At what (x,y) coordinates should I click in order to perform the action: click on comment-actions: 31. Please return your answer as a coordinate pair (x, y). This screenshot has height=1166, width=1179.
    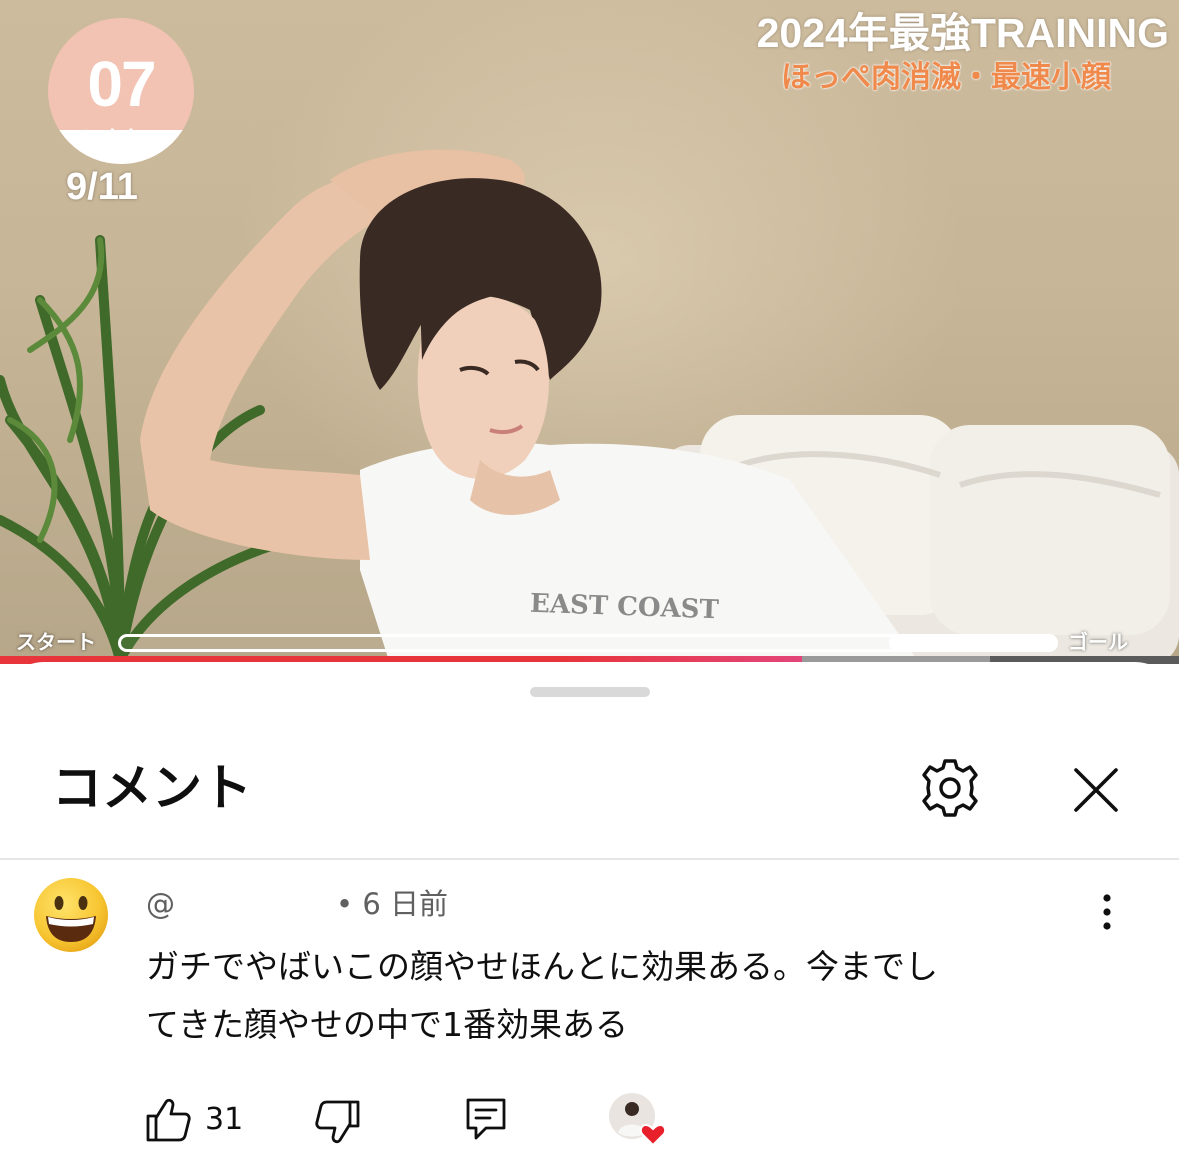
    Looking at the image, I should click on (589, 1120).